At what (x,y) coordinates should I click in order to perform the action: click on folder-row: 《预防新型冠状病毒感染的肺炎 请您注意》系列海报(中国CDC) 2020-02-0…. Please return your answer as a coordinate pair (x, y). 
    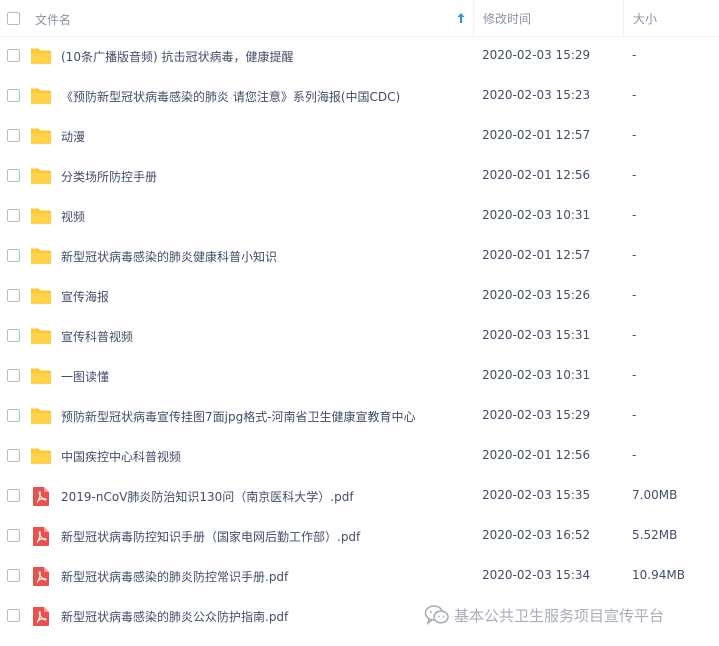
    Looking at the image, I should click on (359, 97).